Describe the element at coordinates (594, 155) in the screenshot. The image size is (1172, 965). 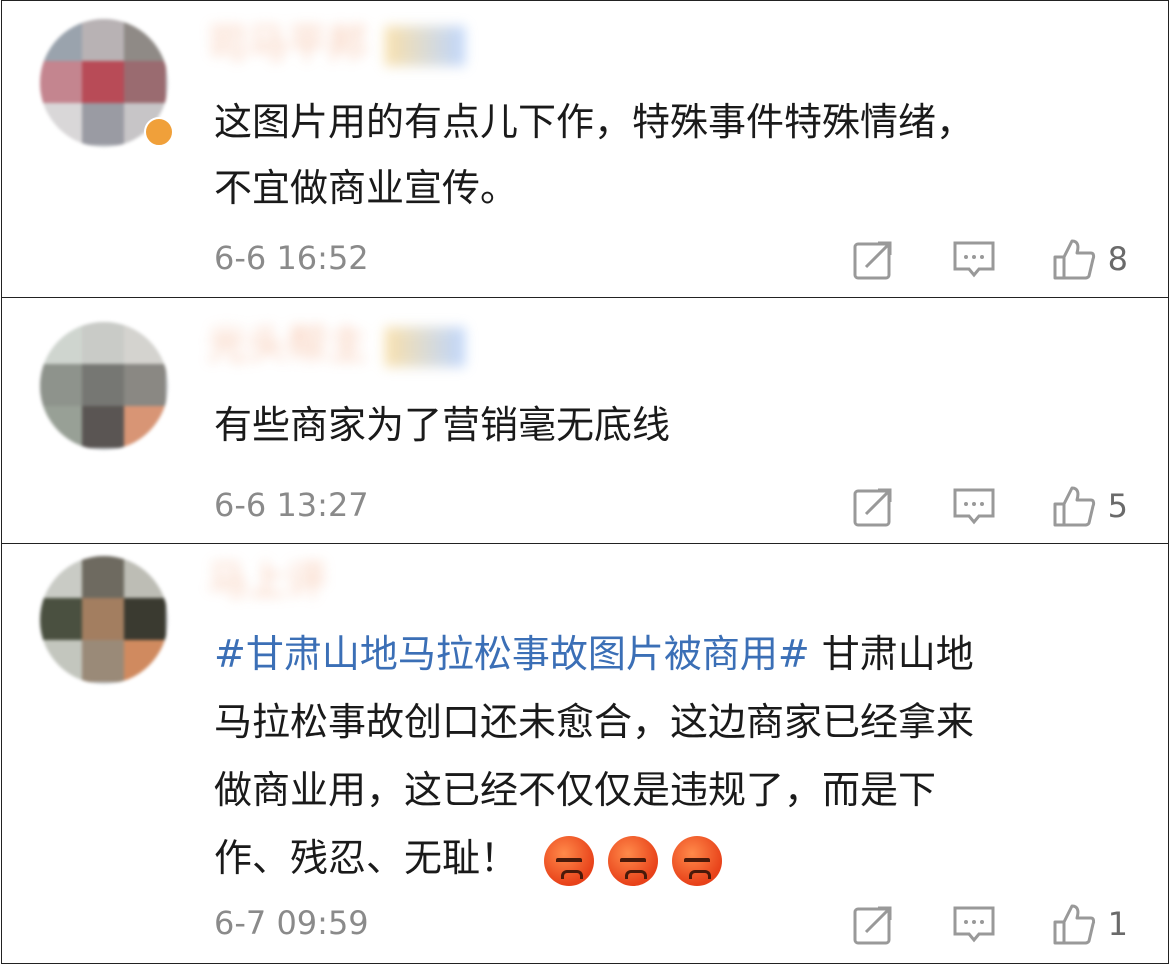
I see `comment-text: 这图片用的有点儿下作，特殊事件特殊情绪， 不宜做商业宣传。` at that location.